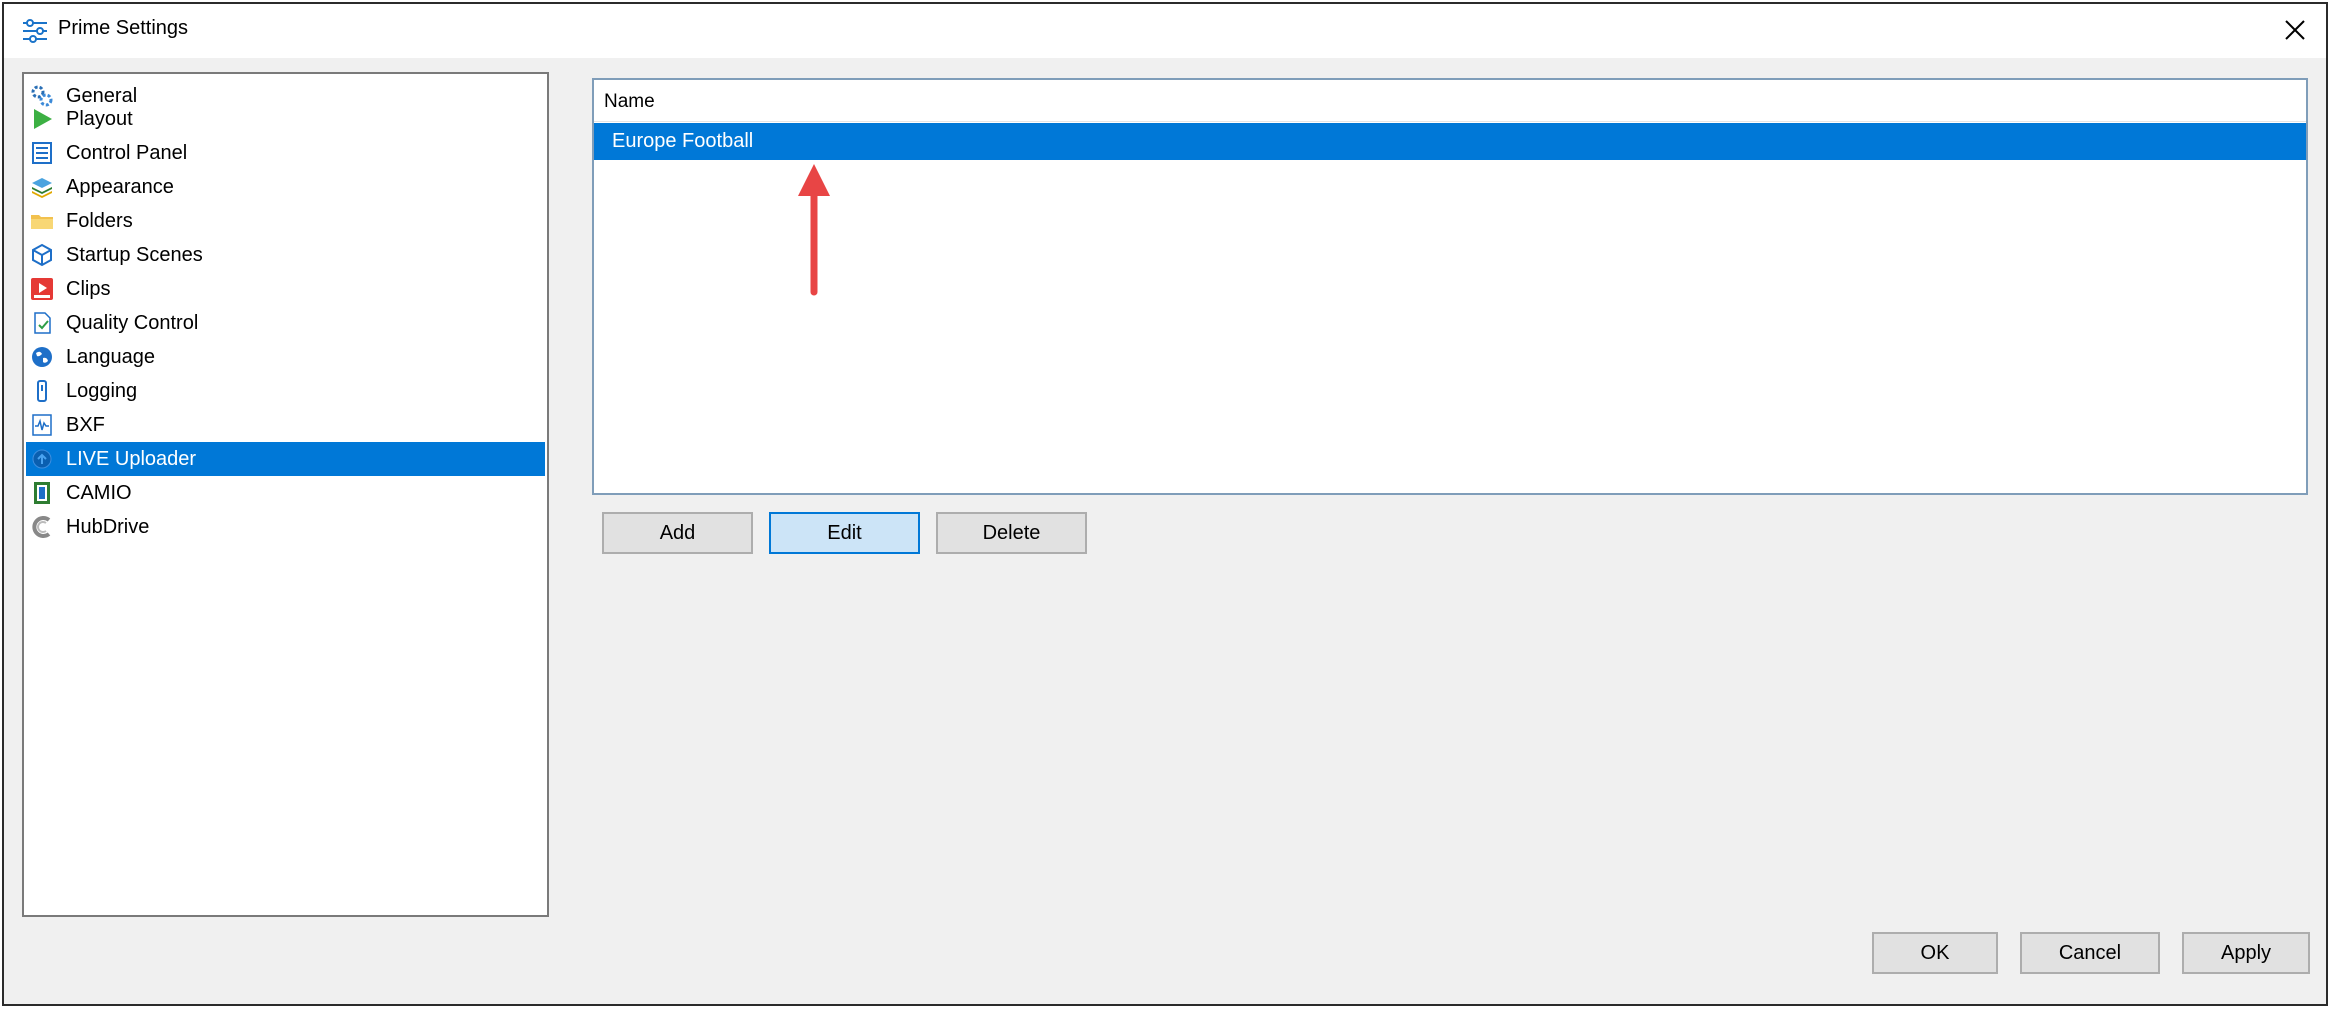 Image resolution: width=2334 pixels, height=1012 pixels. What do you see at coordinates (42, 153) in the screenshot?
I see `control-panel-icon` at bounding box center [42, 153].